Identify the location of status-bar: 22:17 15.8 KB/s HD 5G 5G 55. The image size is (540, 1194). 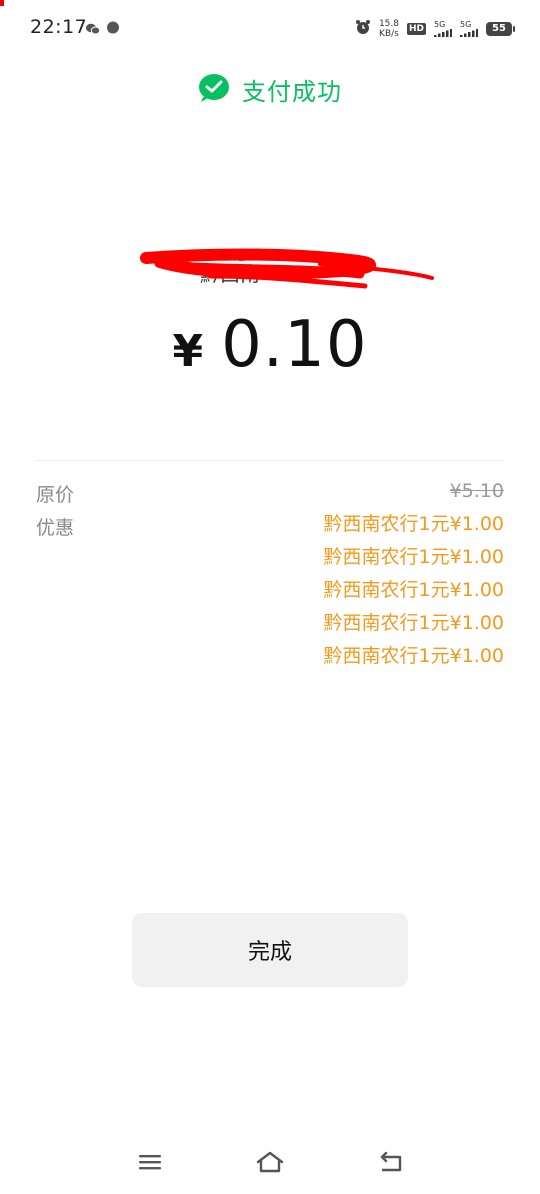
(270, 28).